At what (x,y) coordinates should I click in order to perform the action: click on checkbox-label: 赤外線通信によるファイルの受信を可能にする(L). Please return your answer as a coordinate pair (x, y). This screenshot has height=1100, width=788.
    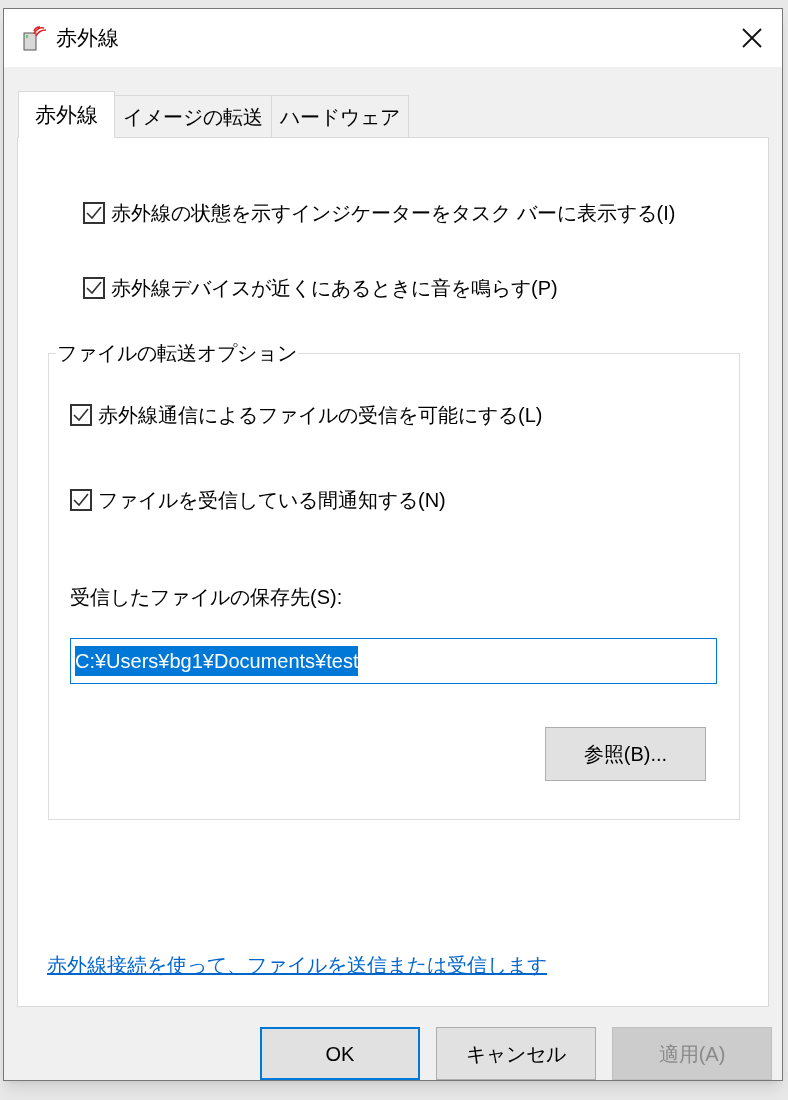
    Looking at the image, I should click on (320, 415).